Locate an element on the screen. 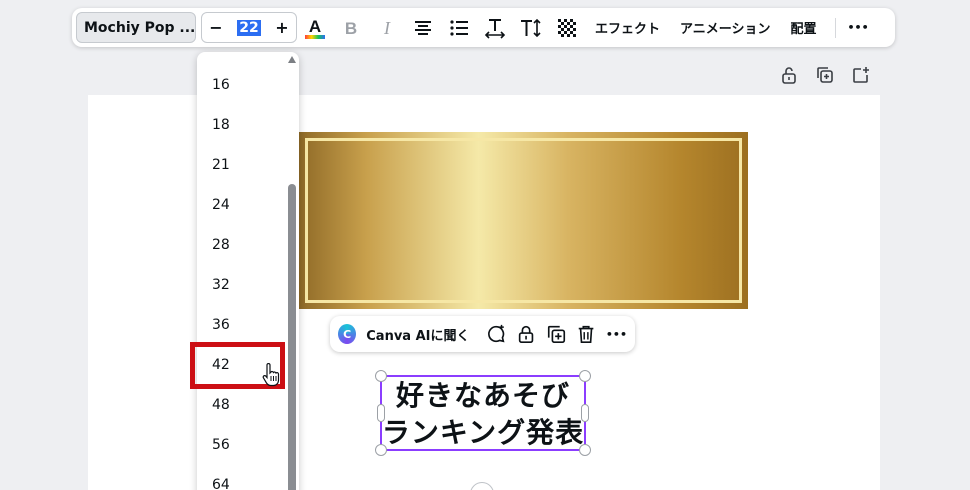 This screenshot has height=490, width=970. add-page-icon is located at coordinates (861, 75).